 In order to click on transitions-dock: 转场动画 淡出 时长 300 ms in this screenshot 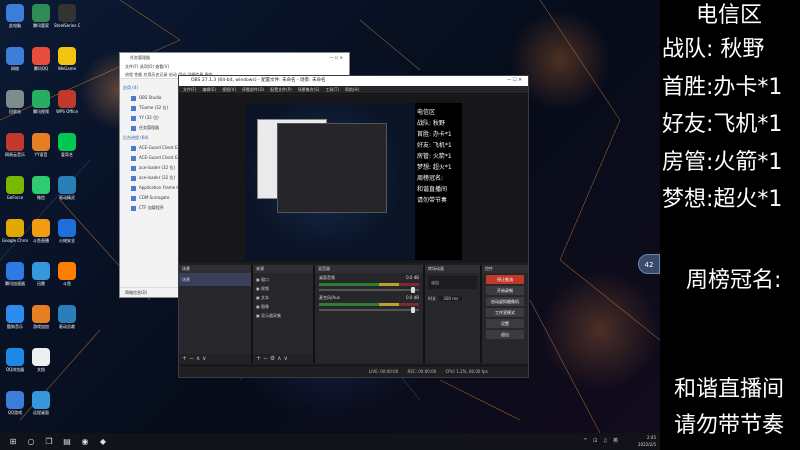, I will do `click(452, 314)`.